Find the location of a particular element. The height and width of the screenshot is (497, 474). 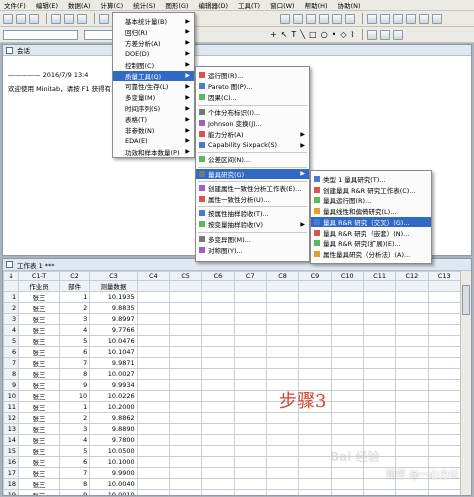

stat-menu-item: 非参数(N) ▶ is located at coordinates (153, 130).